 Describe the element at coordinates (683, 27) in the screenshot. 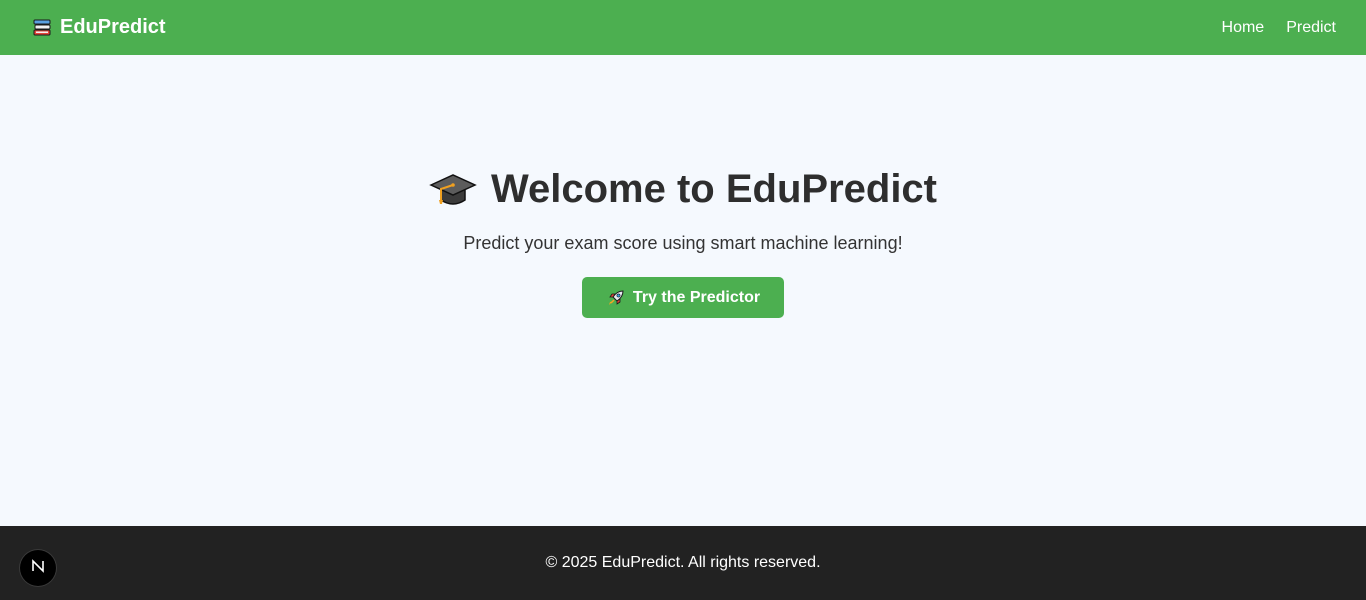

I see `navbar: EduPredict Home Predict` at that location.